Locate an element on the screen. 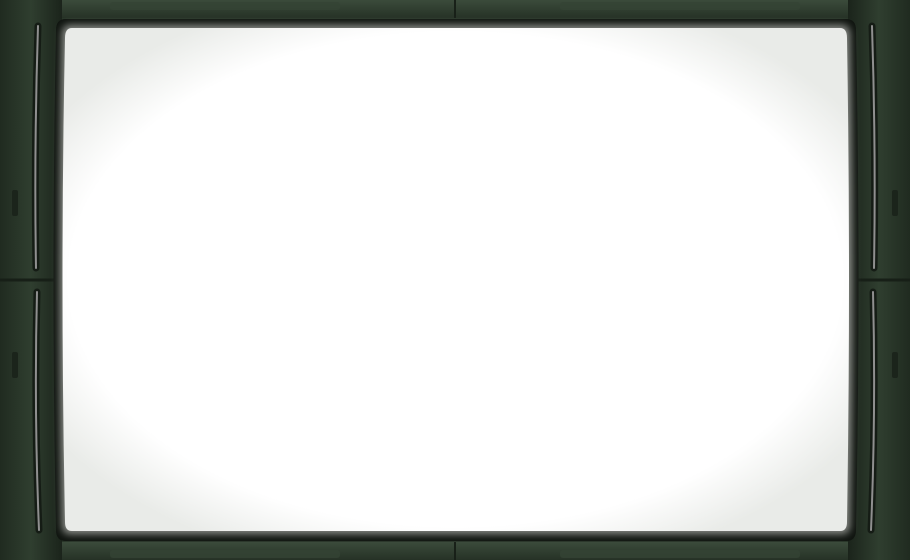 This screenshot has width=910, height=560. bottom-panel-right is located at coordinates (680, 554).